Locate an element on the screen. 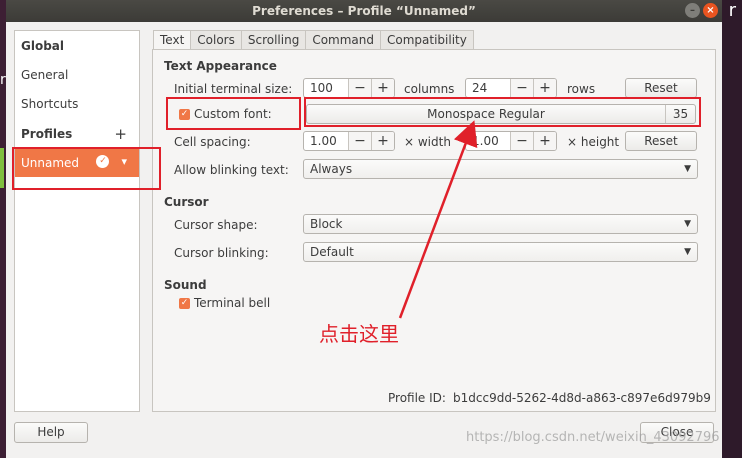 This screenshot has width=742, height=458. watermark: https://blog.csdn.net/weixin_43092796 is located at coordinates (593, 437).